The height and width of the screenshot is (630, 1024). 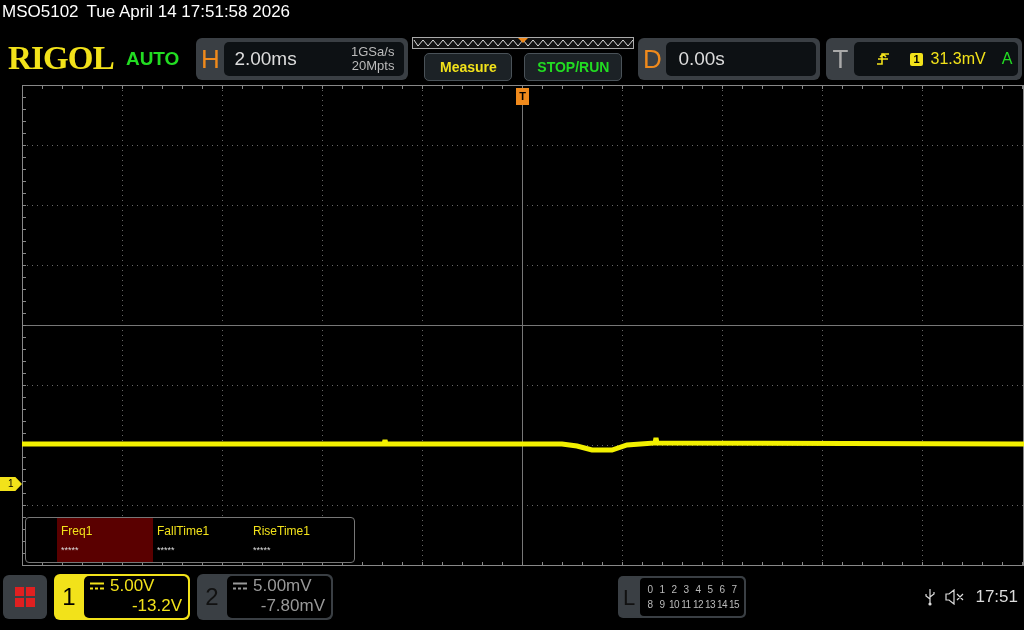 What do you see at coordinates (722, 605) in the screenshot?
I see `digital-channel-number: 14` at bounding box center [722, 605].